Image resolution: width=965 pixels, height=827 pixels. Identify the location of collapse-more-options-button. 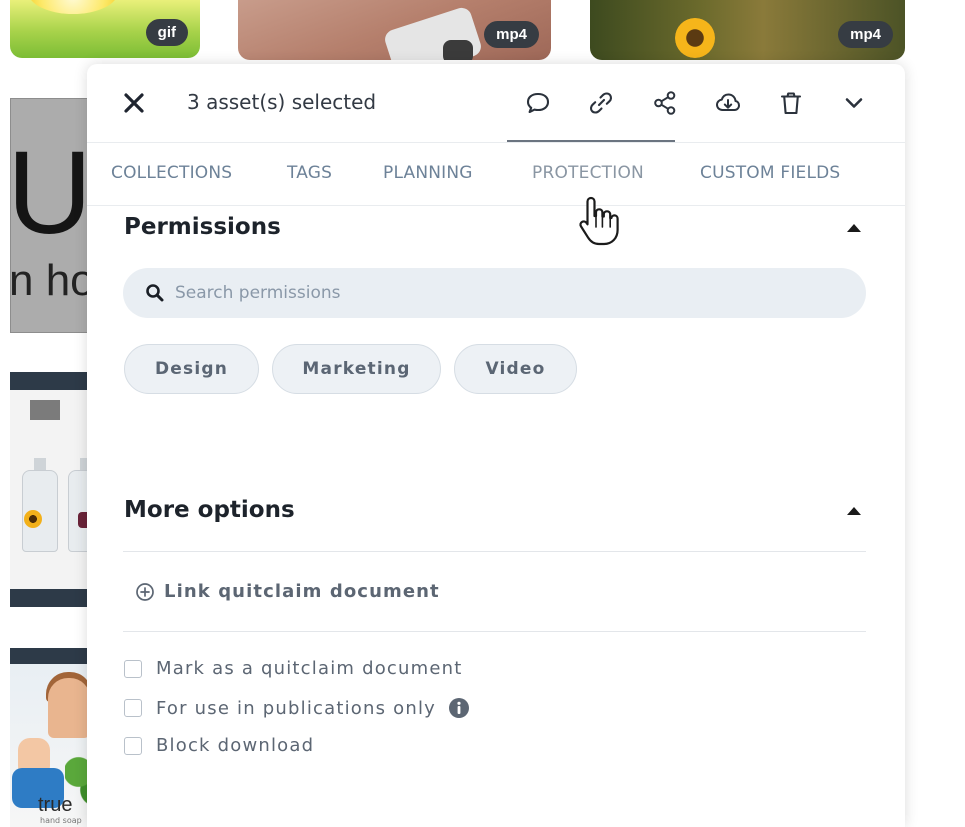
(854, 511).